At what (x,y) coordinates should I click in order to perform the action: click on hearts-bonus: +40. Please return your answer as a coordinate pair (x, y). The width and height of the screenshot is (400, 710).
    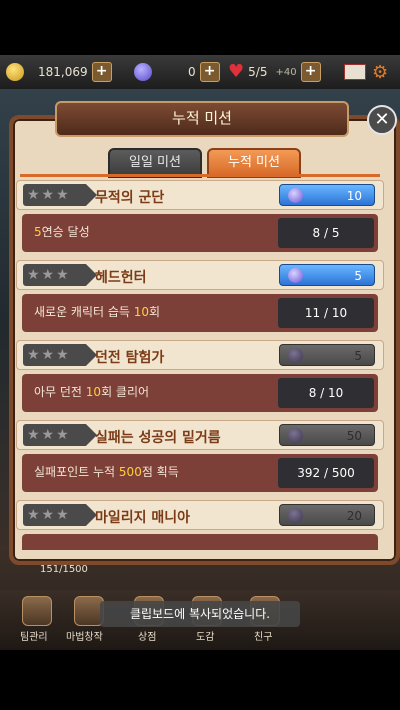
    Looking at the image, I should click on (286, 72).